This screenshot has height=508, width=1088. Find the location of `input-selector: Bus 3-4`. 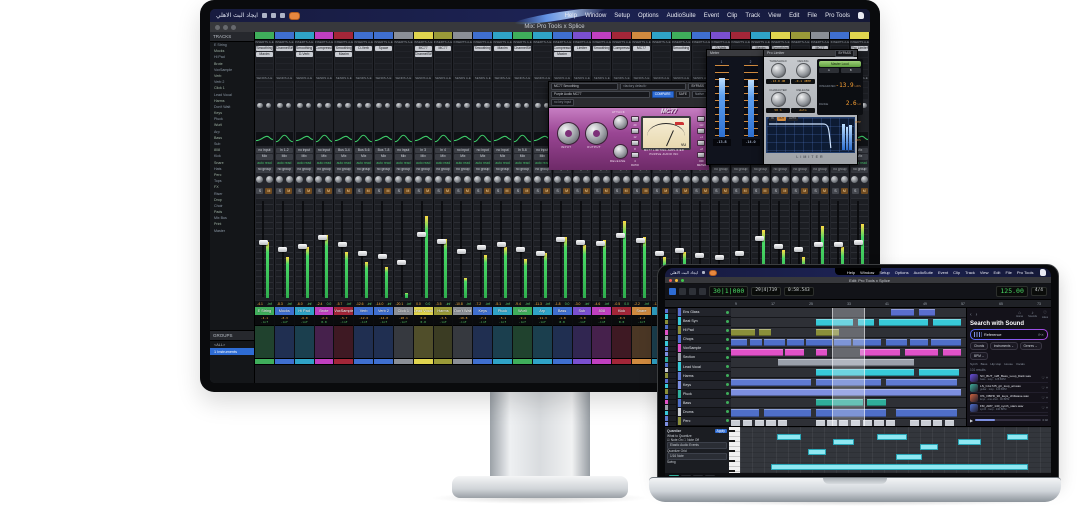

input-selector: Bus 3-4 is located at coordinates (344, 151).